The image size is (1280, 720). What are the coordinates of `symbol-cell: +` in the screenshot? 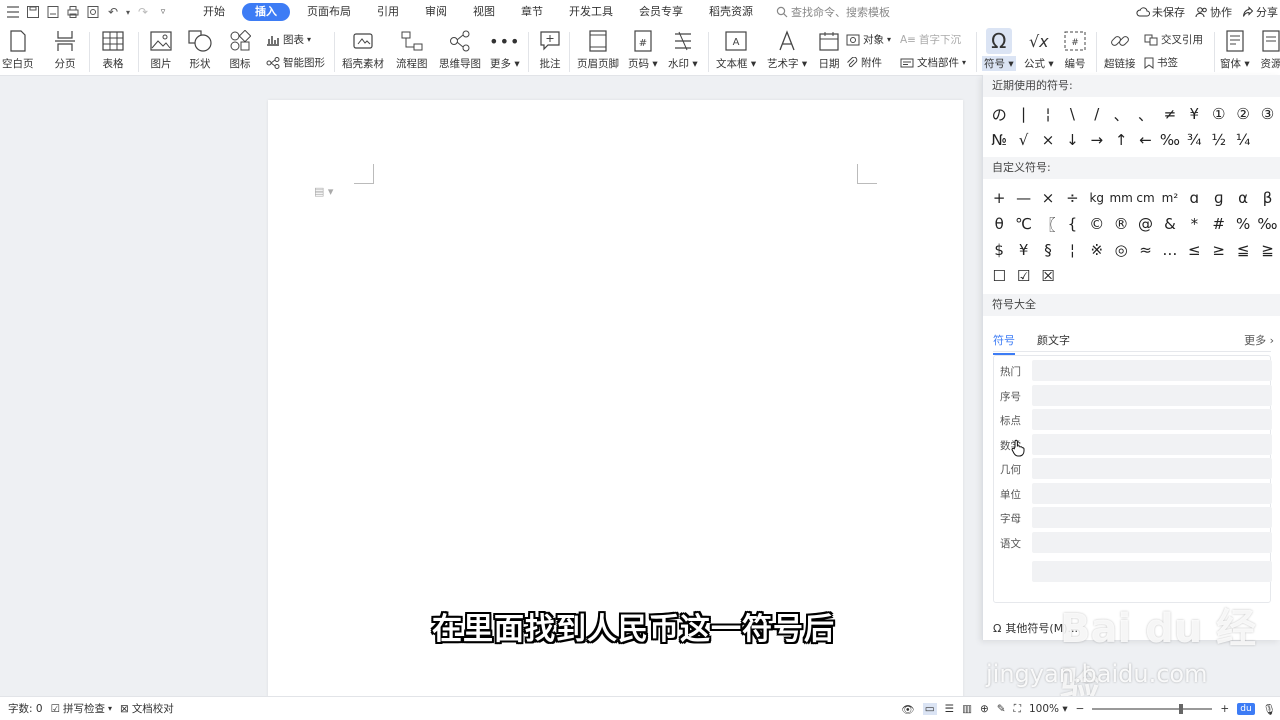 It's located at (999, 198).